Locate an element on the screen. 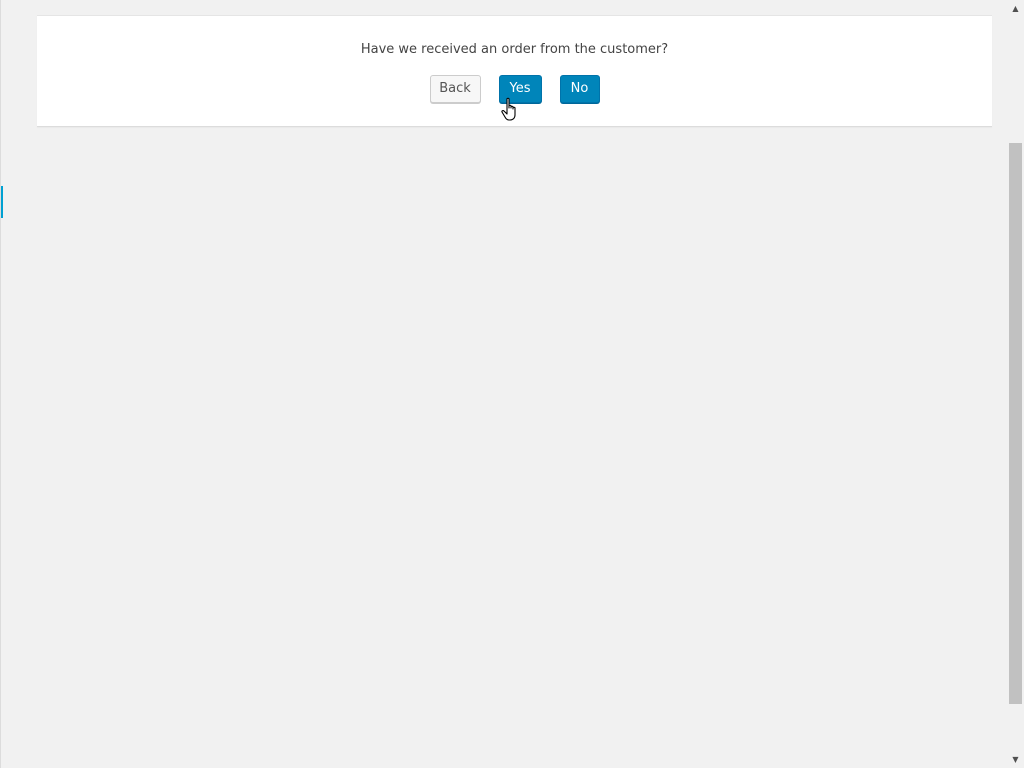 This screenshot has height=768, width=1024. back-button: Back is located at coordinates (455, 89).